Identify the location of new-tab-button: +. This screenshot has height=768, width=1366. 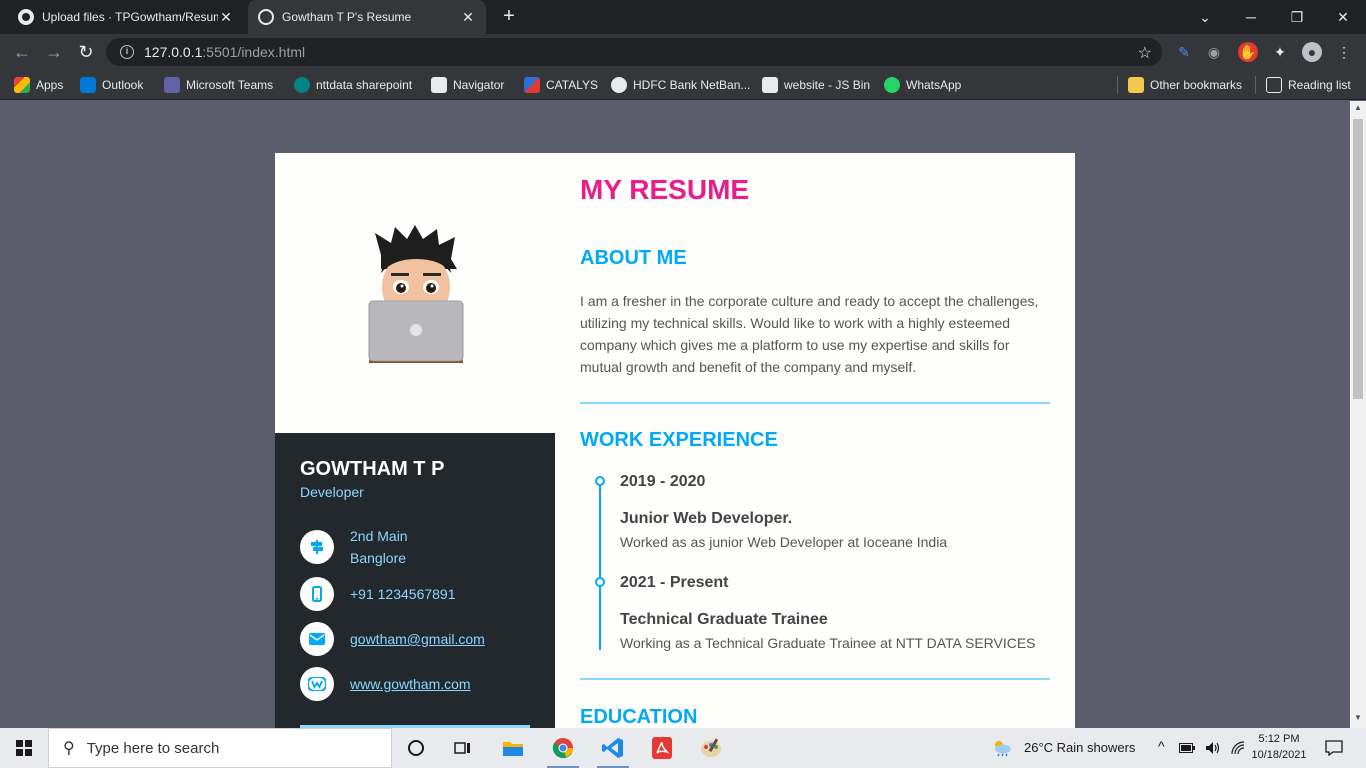
(509, 17).